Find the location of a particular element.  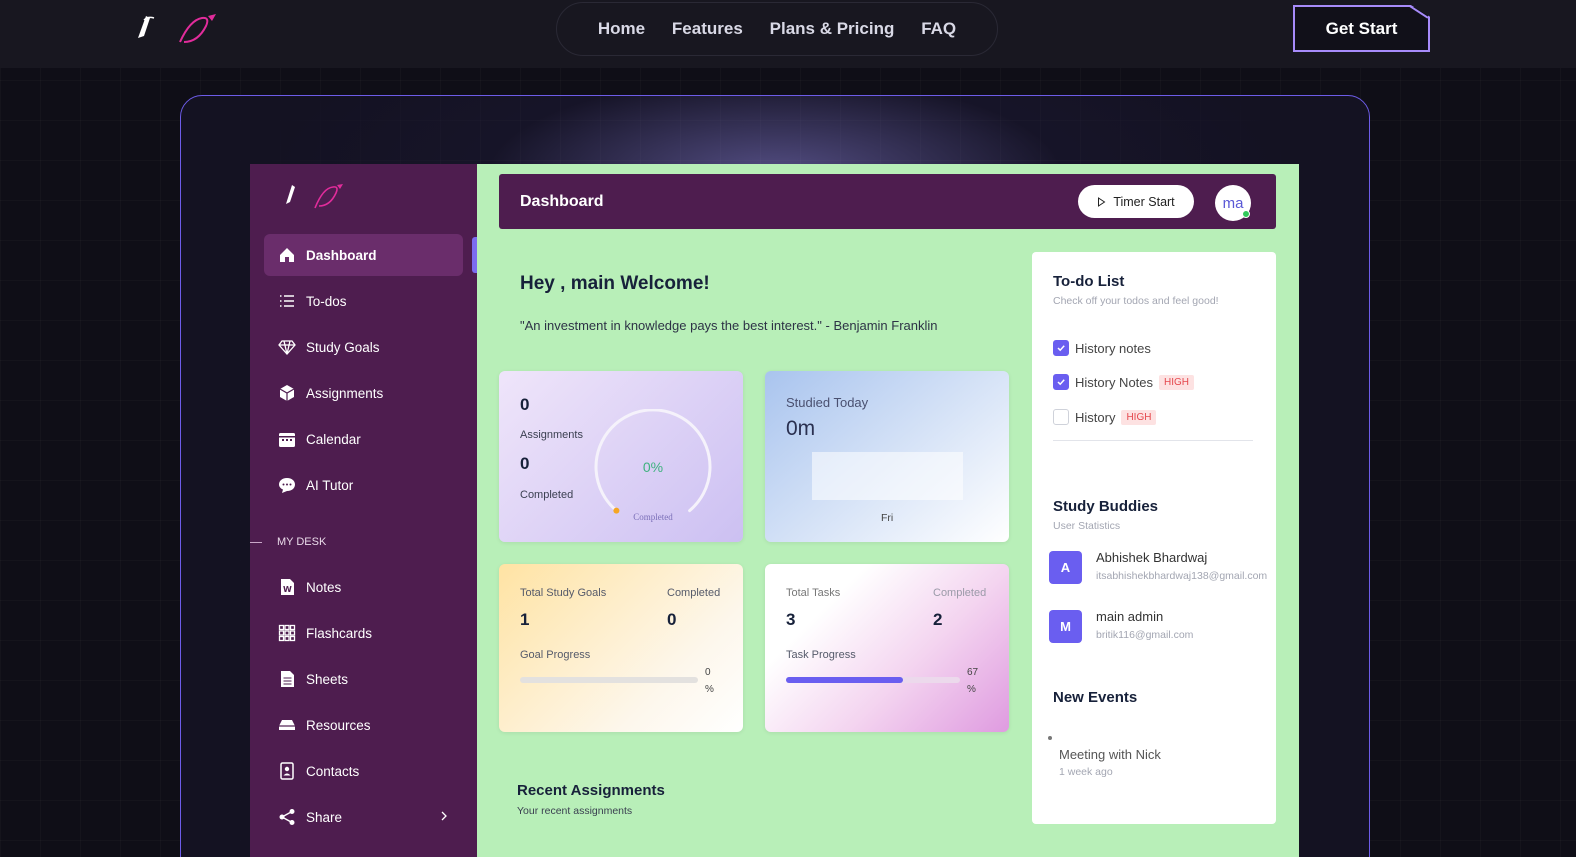

nav-features-link: Features is located at coordinates (707, 29).